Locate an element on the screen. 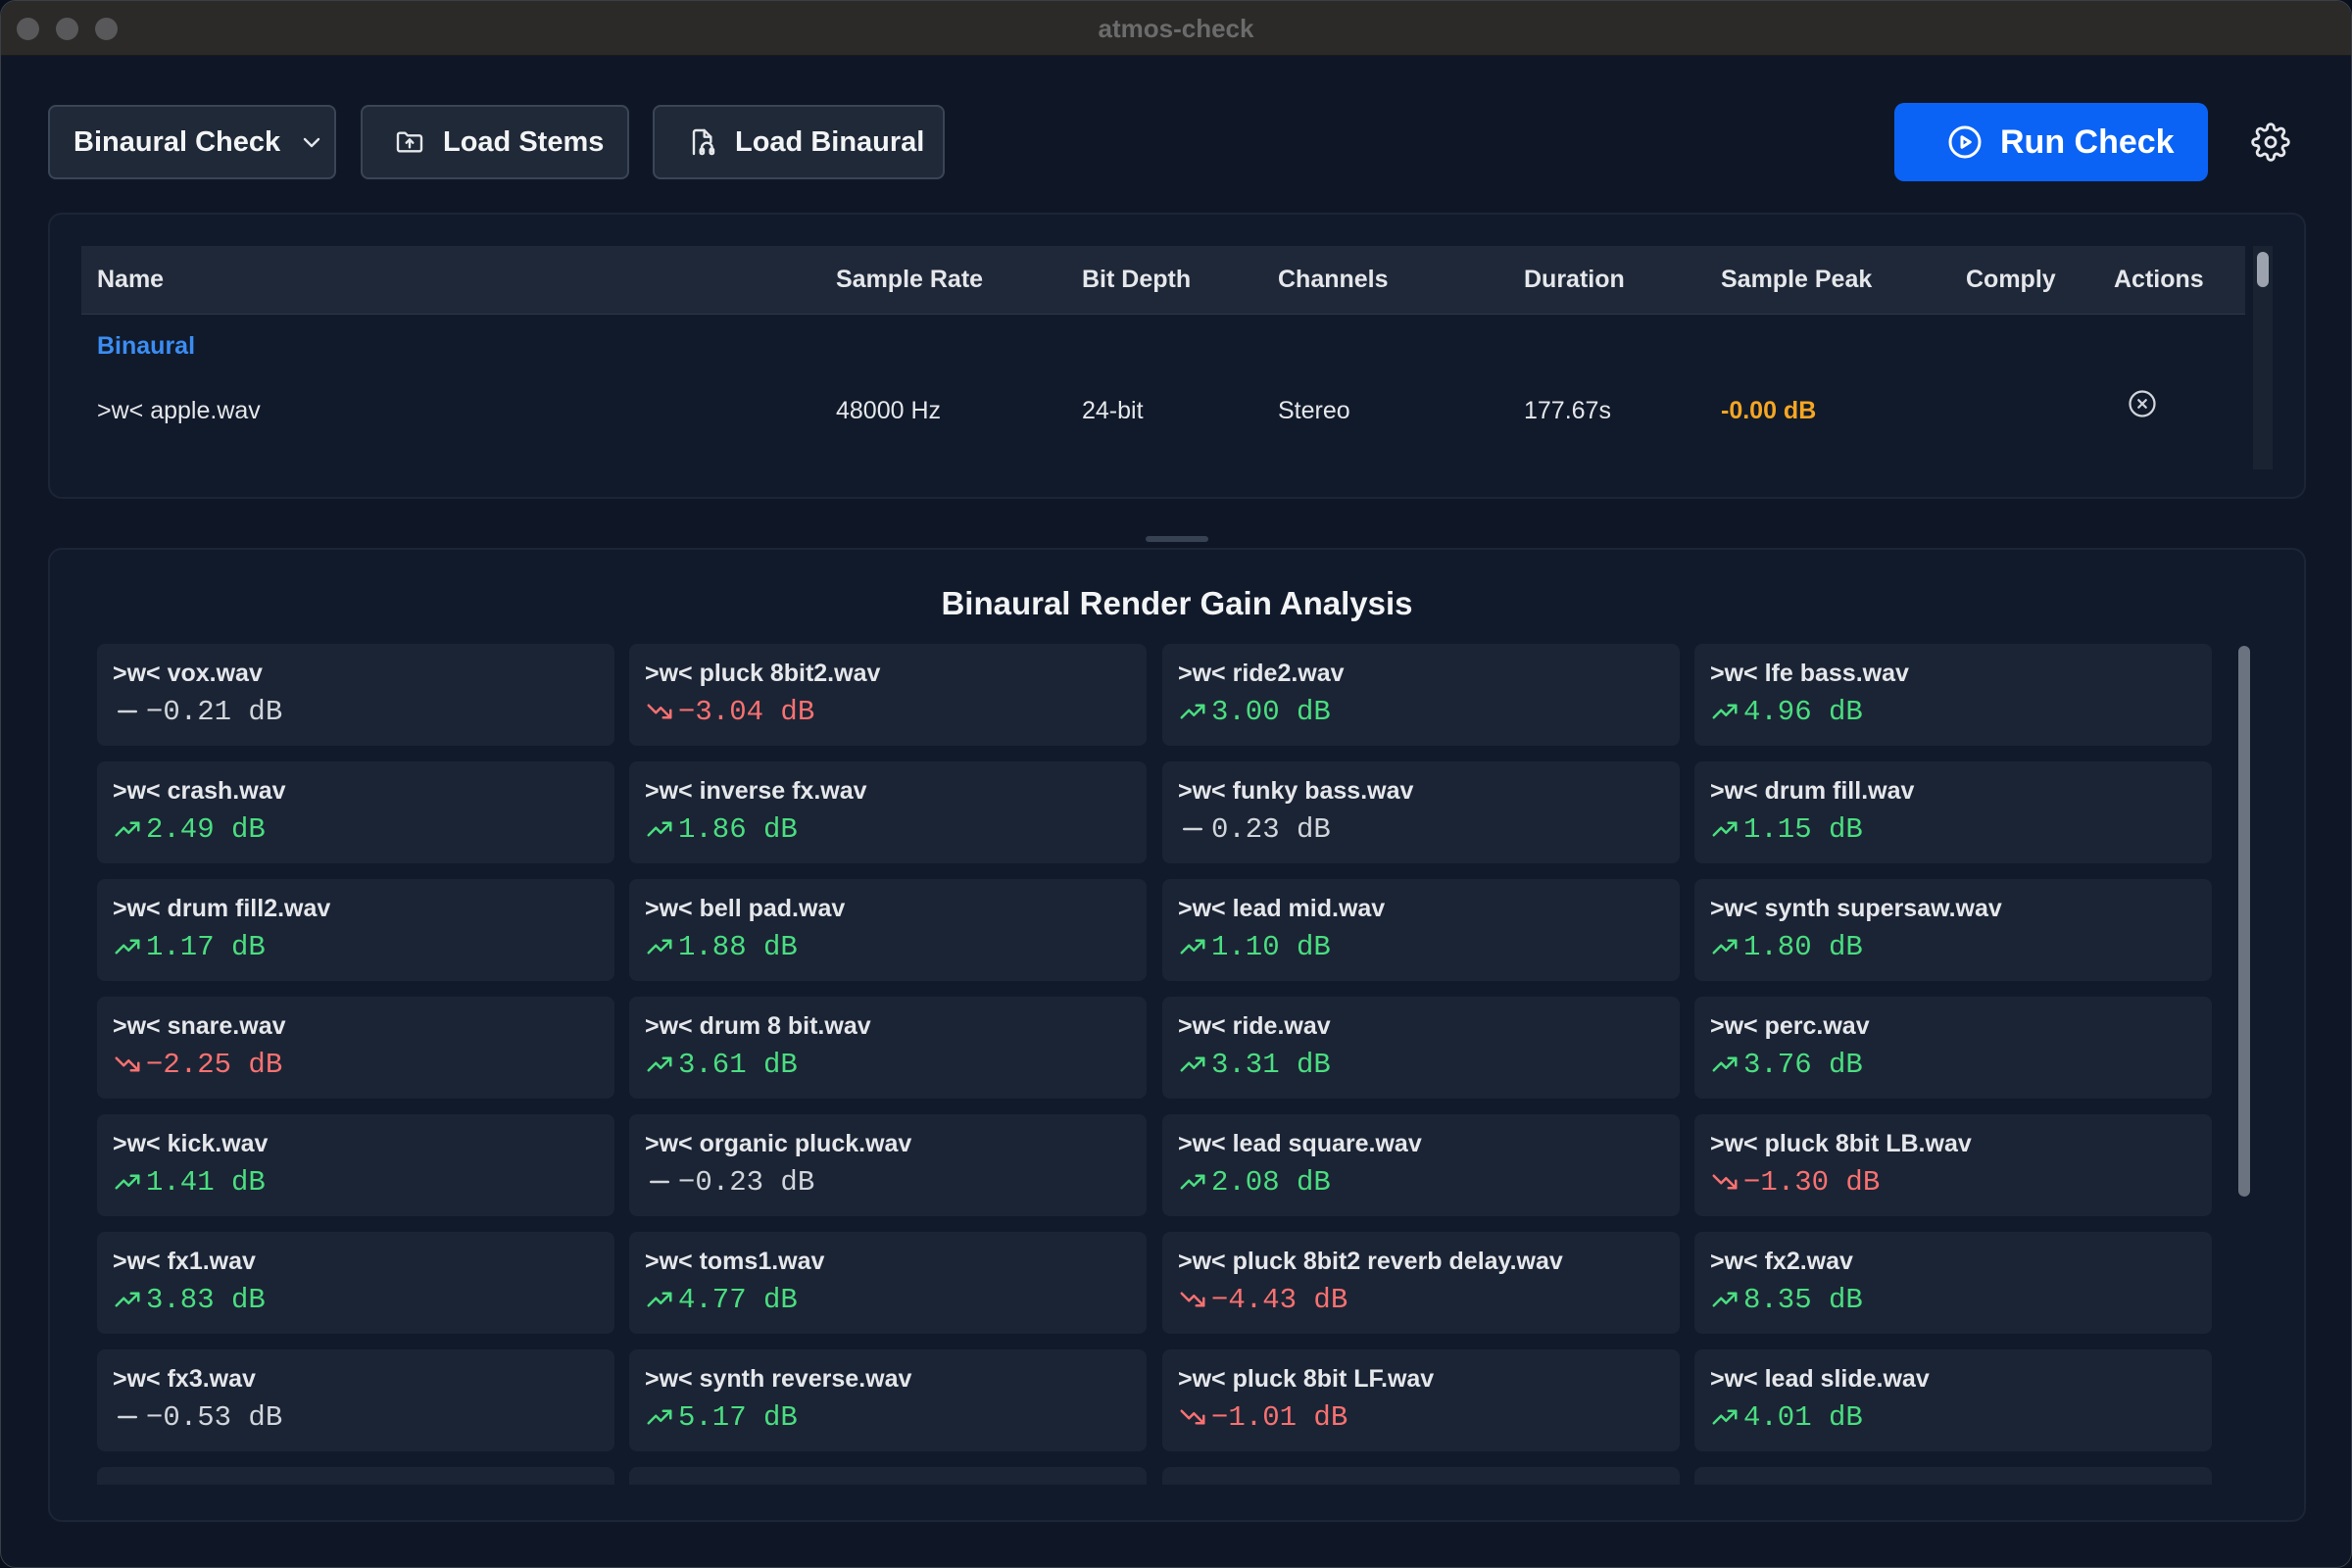 This screenshot has height=1568, width=2352. gain-card: >w< drum 8 bit.wav 3.61 dB is located at coordinates (888, 1048).